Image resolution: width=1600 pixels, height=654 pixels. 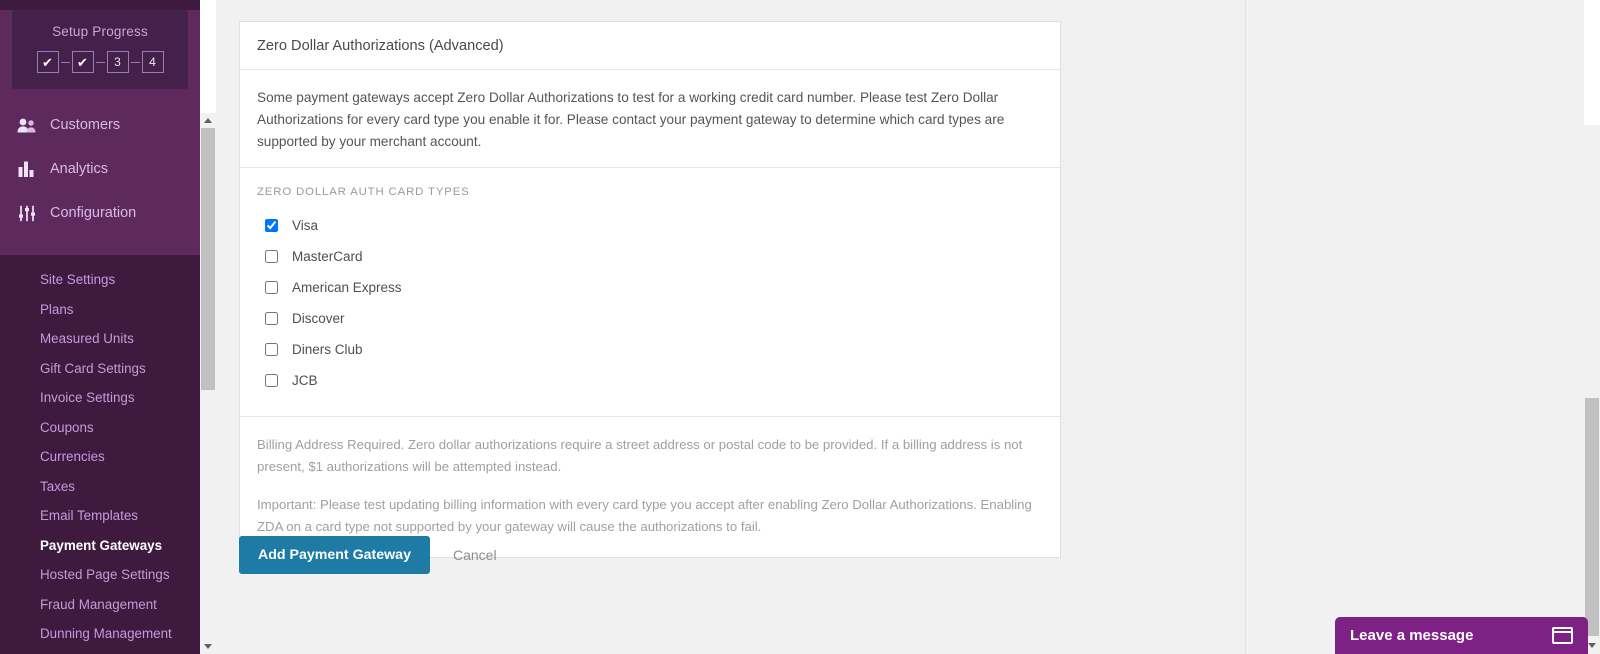 I want to click on checkbox-american-express, so click(x=271, y=287).